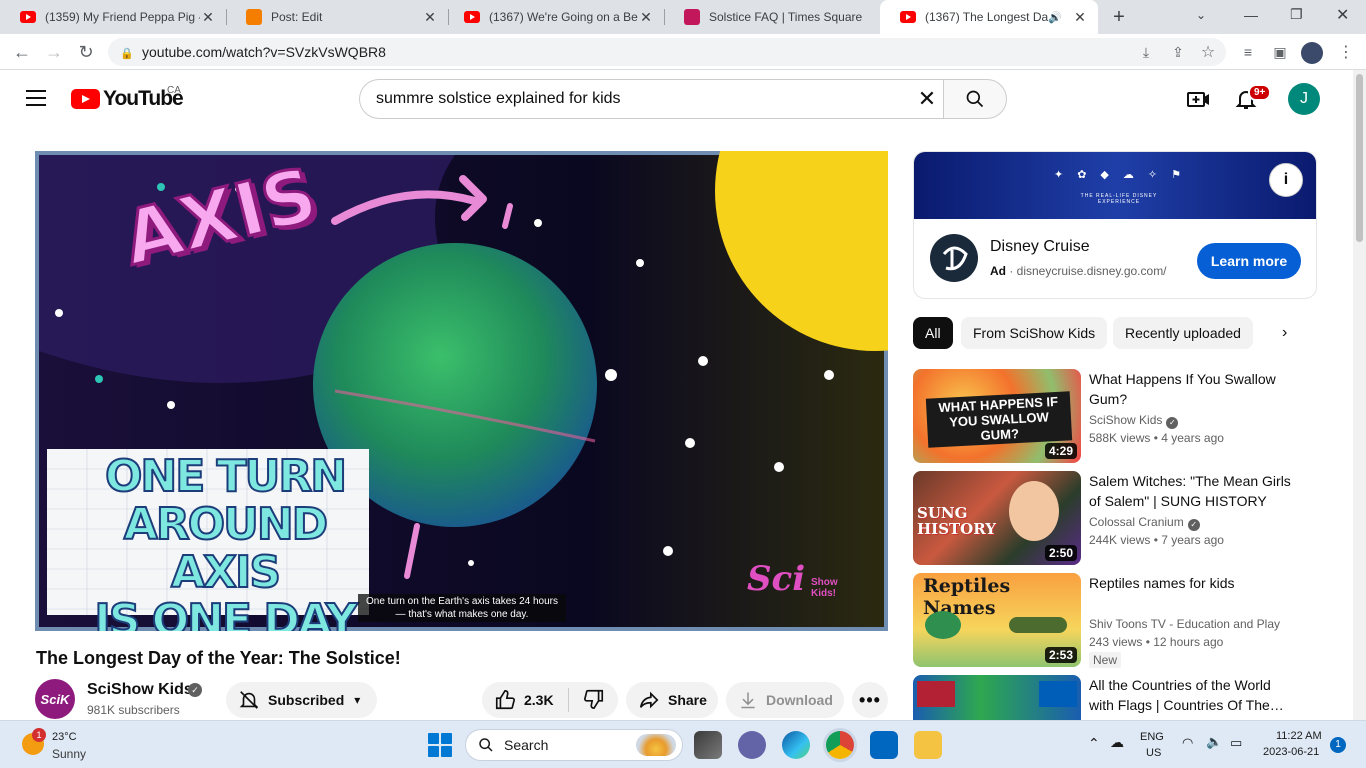 The height and width of the screenshot is (768, 1366). What do you see at coordinates (1040, 247) in the screenshot?
I see `ad-title: Disney Cruise` at bounding box center [1040, 247].